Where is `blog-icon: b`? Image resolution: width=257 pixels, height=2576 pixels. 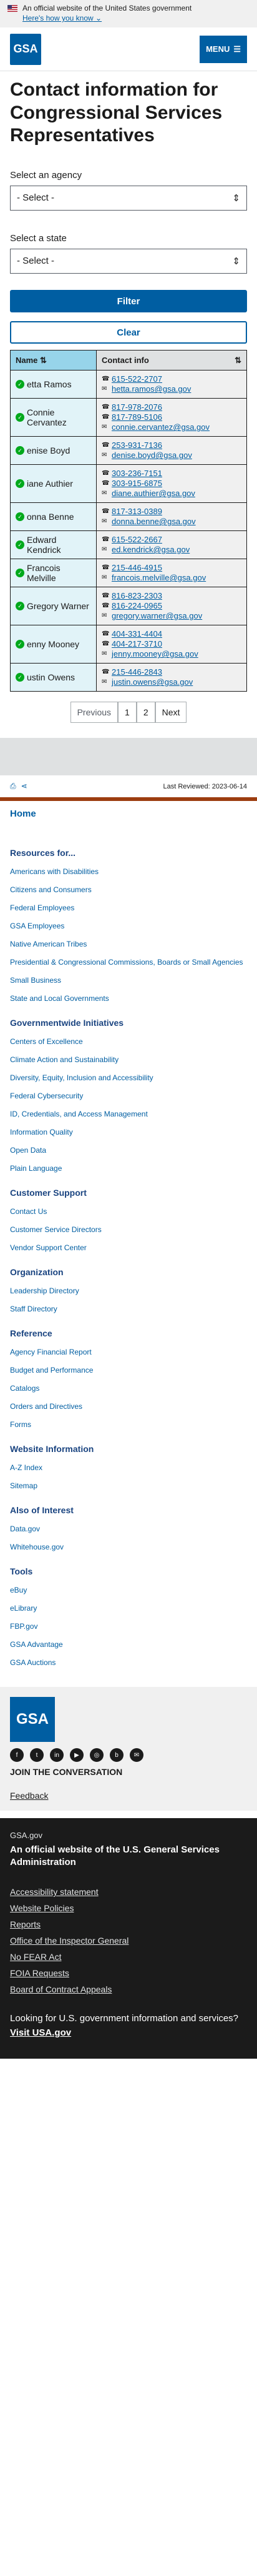
blog-icon: b is located at coordinates (117, 1755).